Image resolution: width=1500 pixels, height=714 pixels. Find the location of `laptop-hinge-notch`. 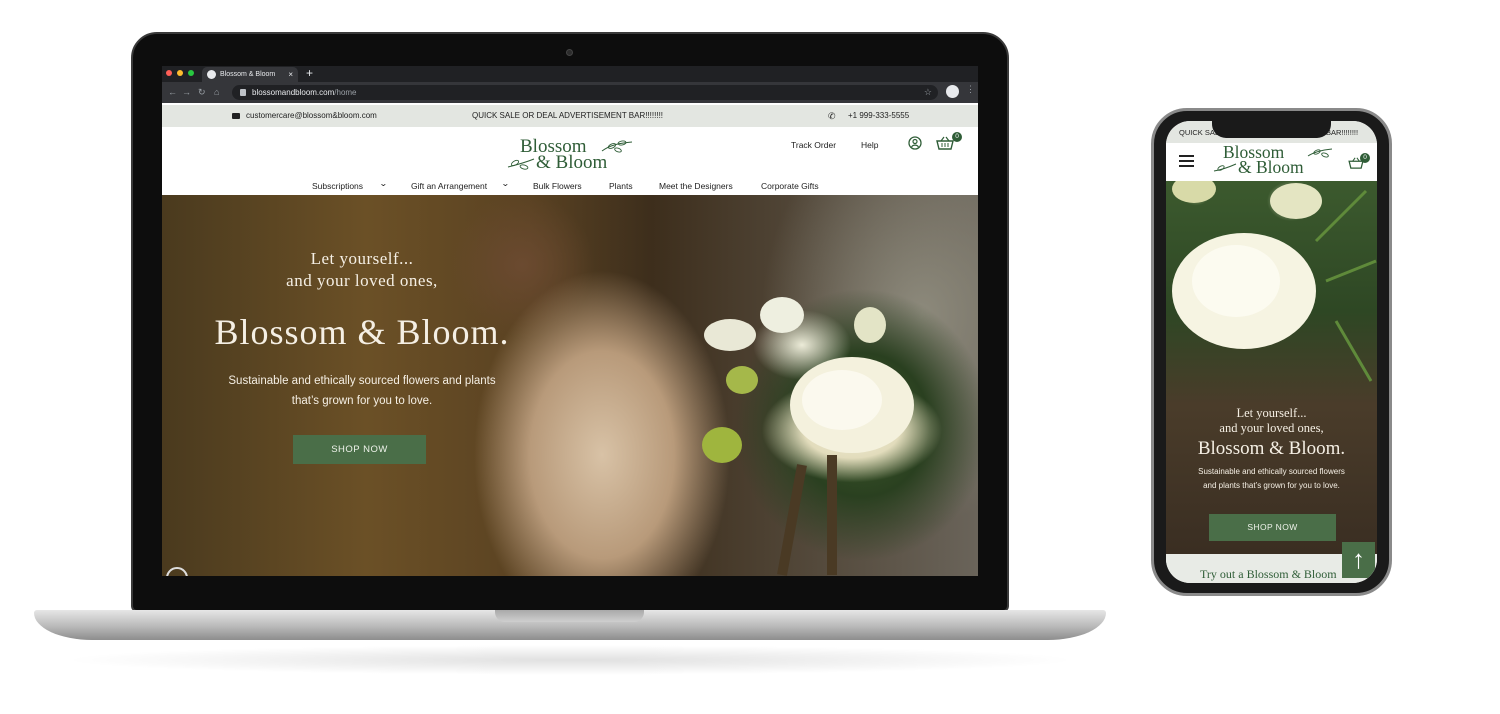

laptop-hinge-notch is located at coordinates (569, 616).